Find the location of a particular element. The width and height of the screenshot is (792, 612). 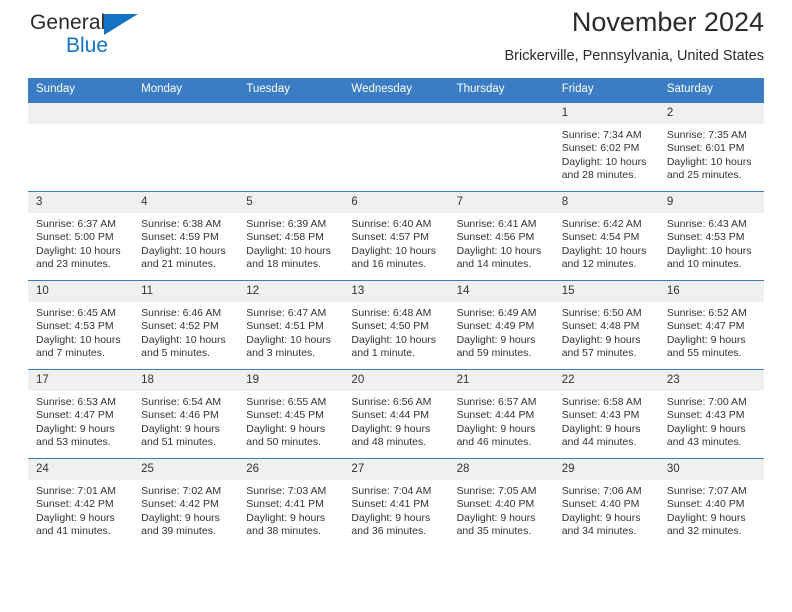

sunrise-text: Sunrise: 7:07 AM is located at coordinates (706, 491).